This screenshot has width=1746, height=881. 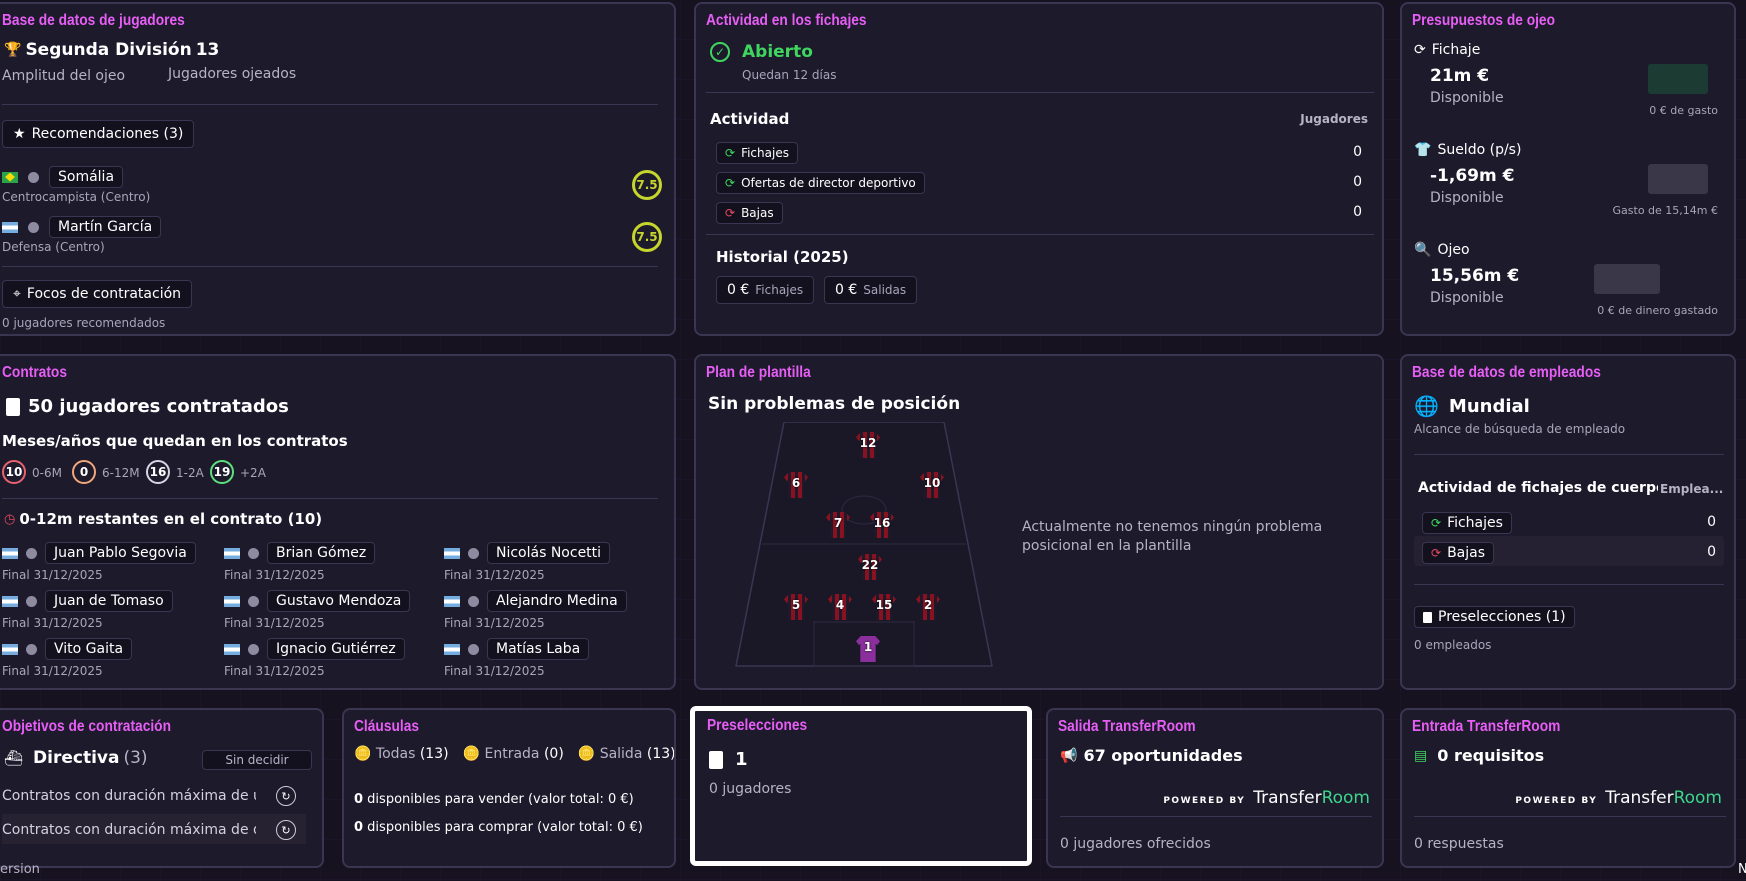 I want to click on shirt-number: 5, so click(x=796, y=605).